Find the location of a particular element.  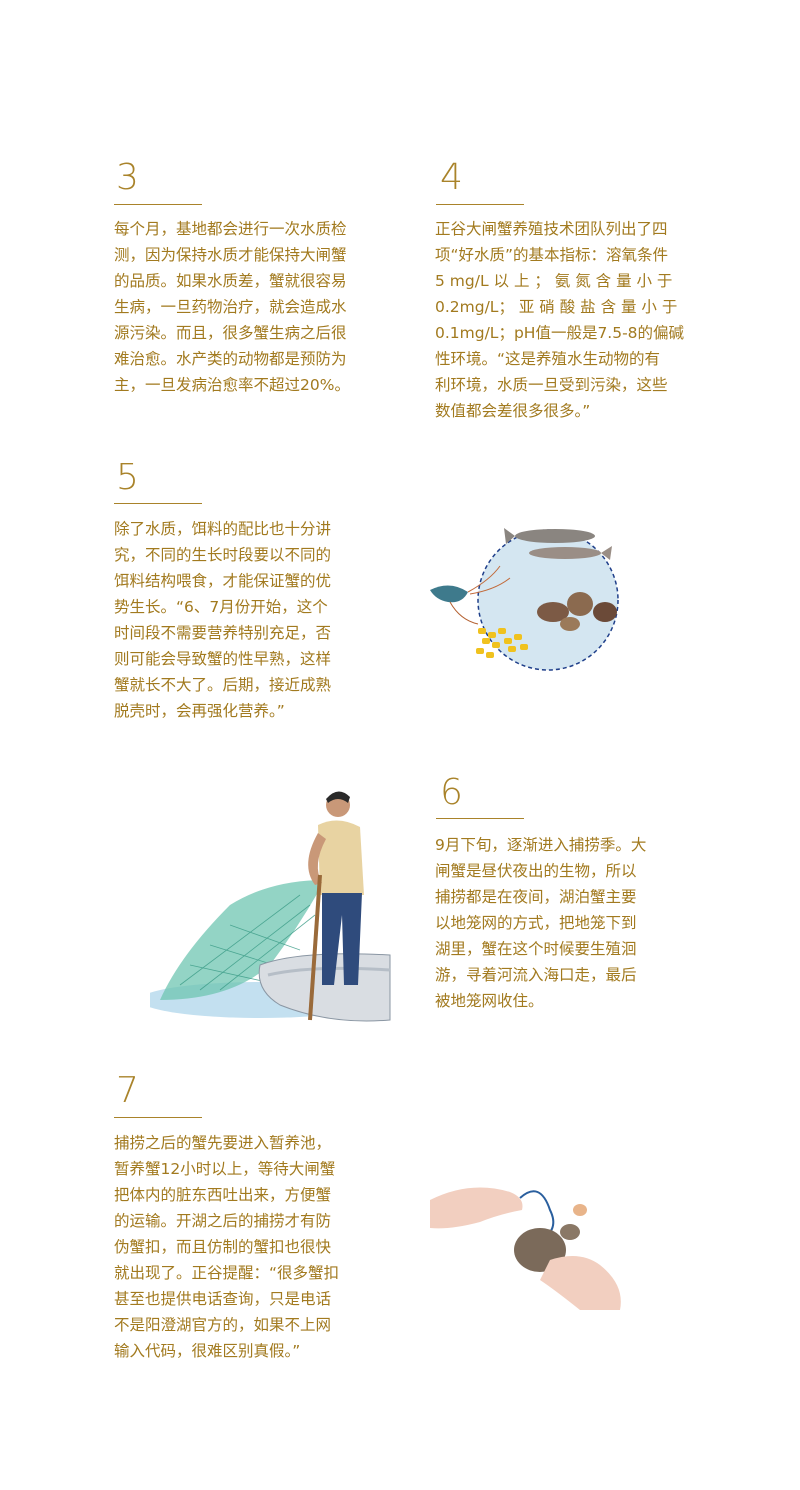

feed-illustration is located at coordinates (530, 600).